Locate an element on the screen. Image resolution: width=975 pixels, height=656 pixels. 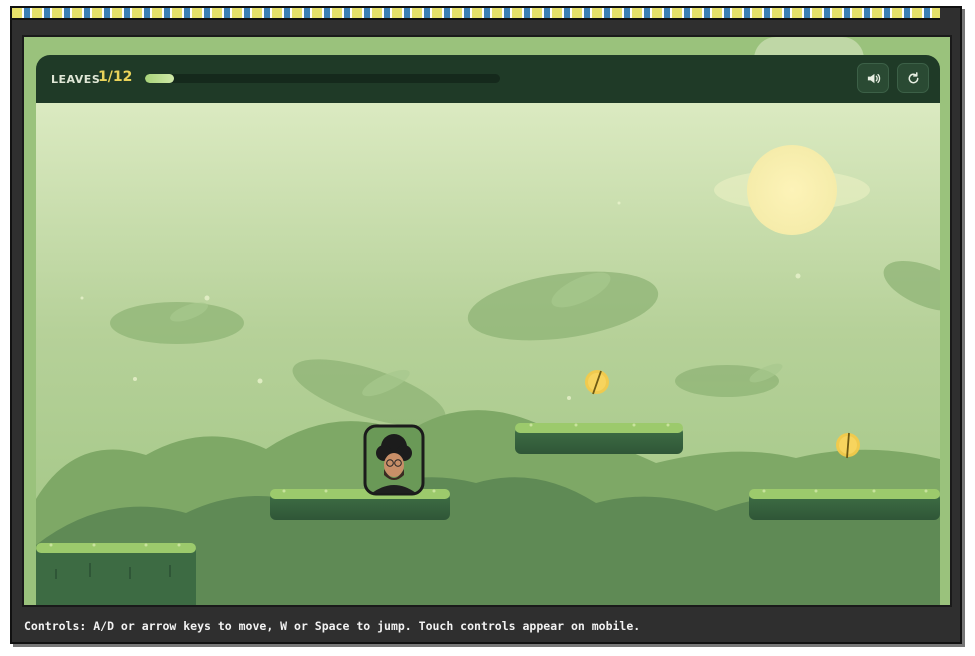
platform-right is located at coordinates (844, 504).